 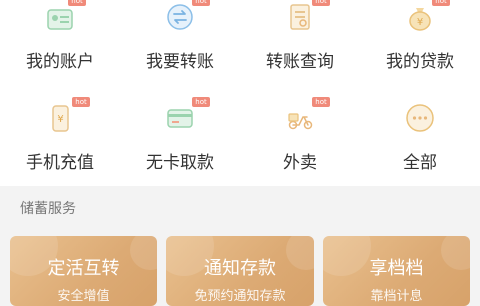 What do you see at coordinates (396, 268) in the screenshot?
I see `card-title: 享档档` at bounding box center [396, 268].